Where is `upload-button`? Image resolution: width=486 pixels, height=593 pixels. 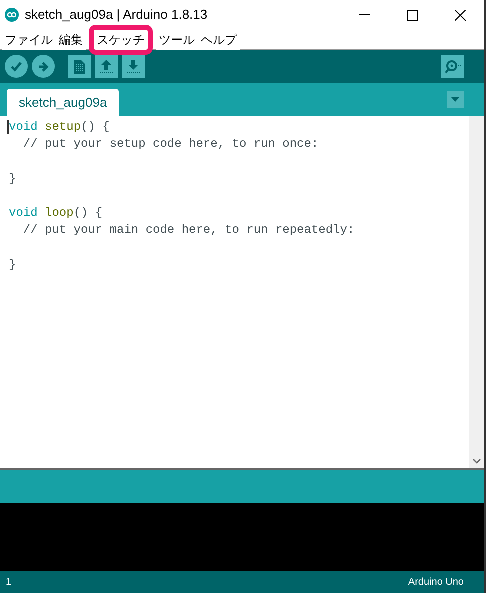
upload-button is located at coordinates (43, 66).